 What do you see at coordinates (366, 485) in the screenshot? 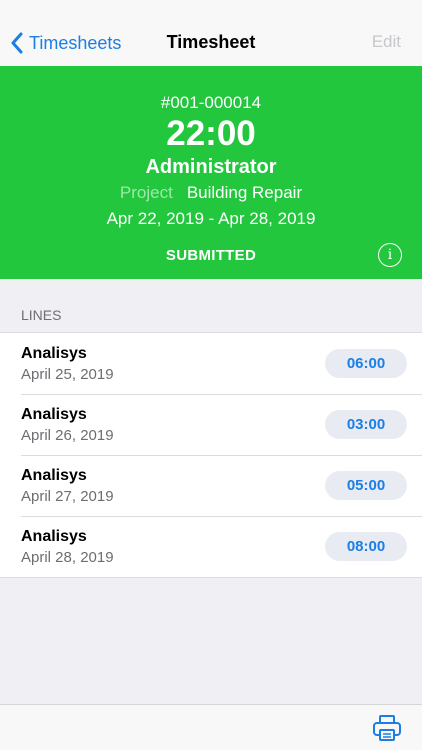
I see `line-hours-badge: 05:00` at bounding box center [366, 485].